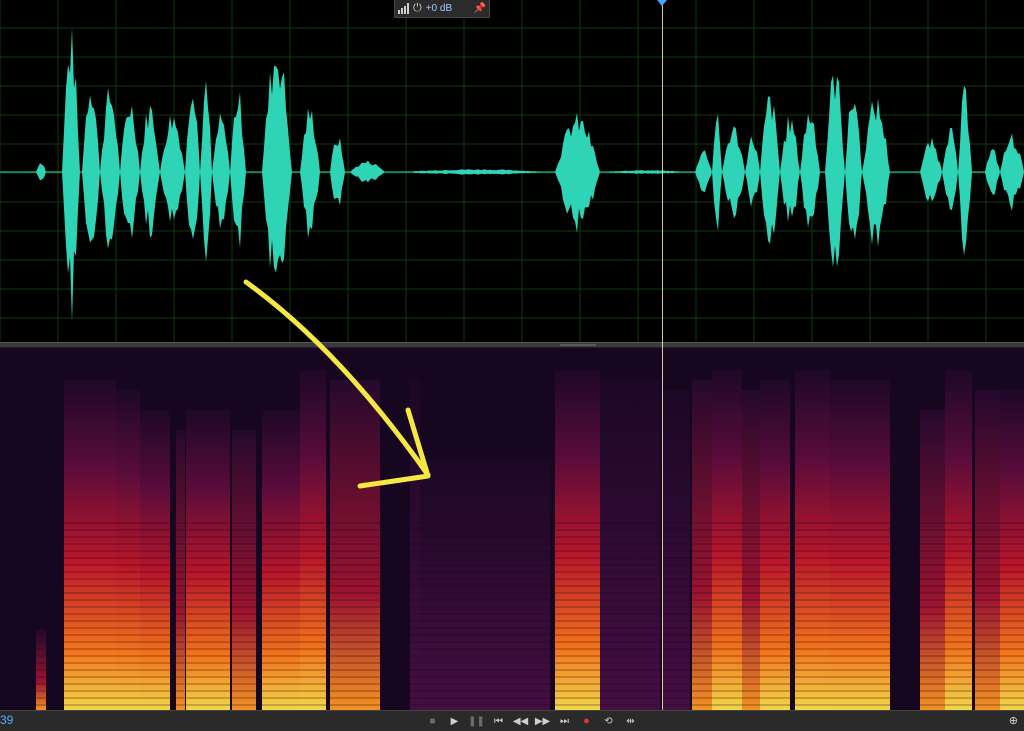 The width and height of the screenshot is (1024, 731). I want to click on skip-selection-button: ⇹, so click(630, 721).